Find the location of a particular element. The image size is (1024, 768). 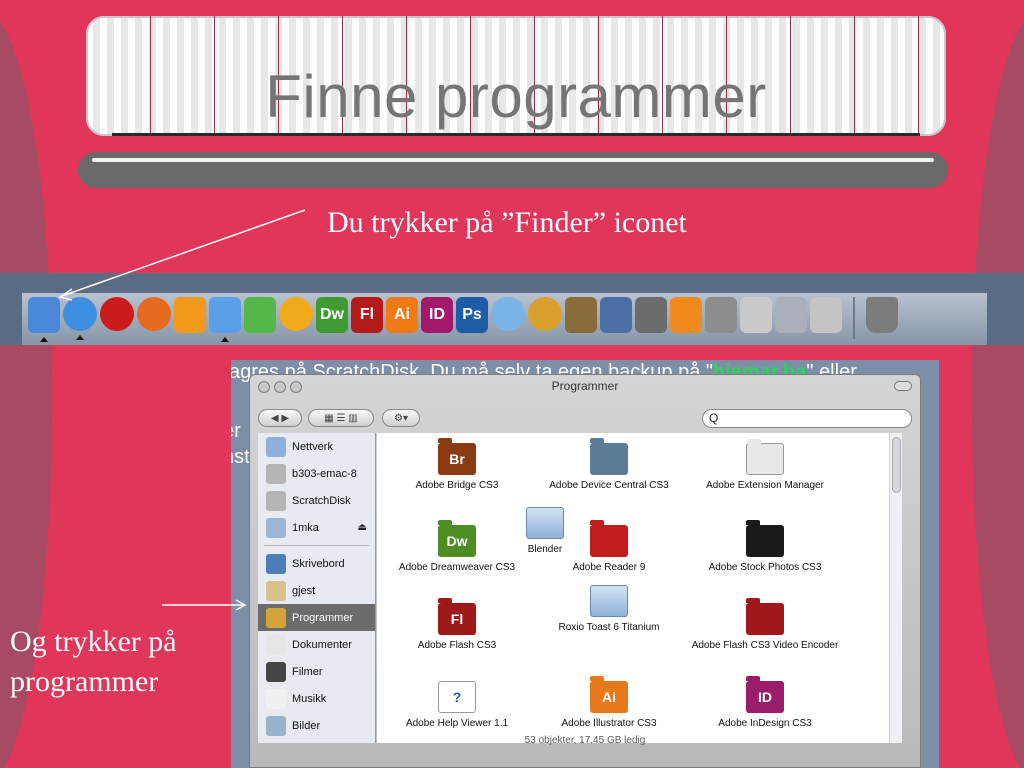

numbers-icon is located at coordinates (260, 315).